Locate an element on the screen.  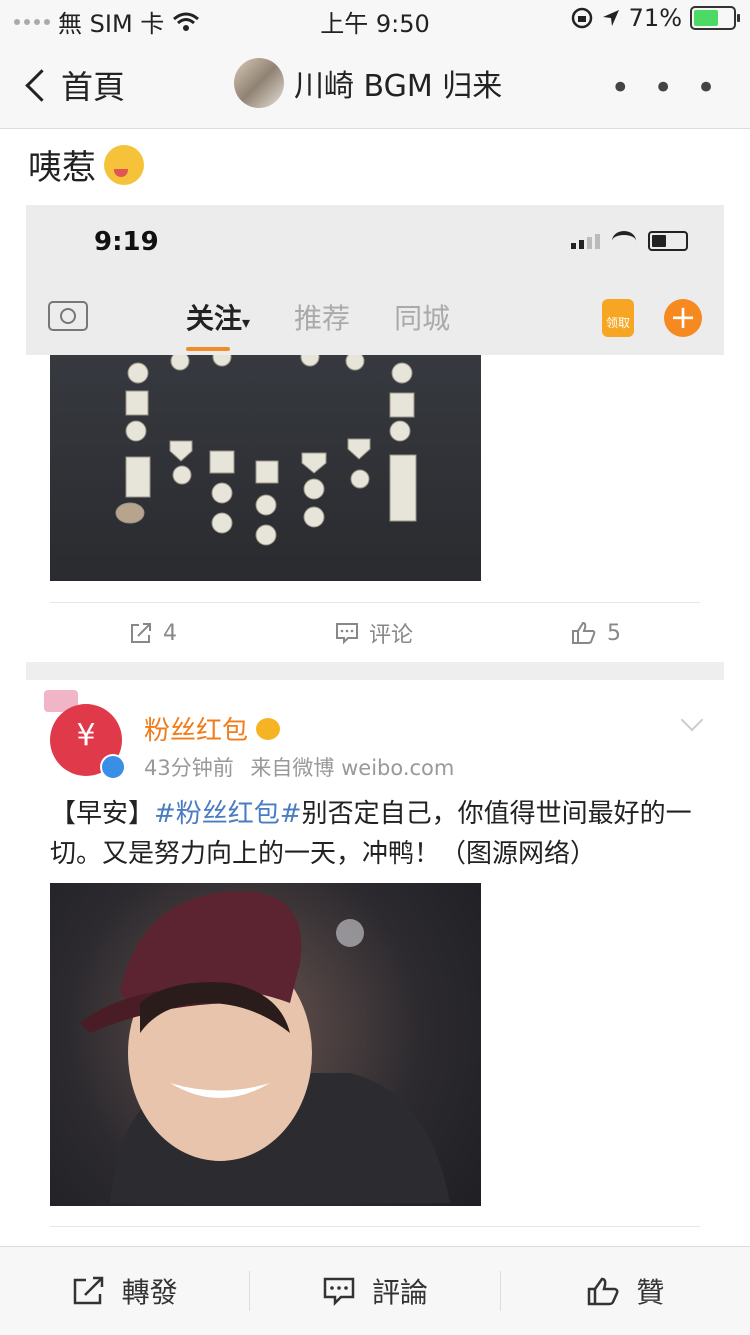
vip-crown-icon is located at coordinates (268, 728).